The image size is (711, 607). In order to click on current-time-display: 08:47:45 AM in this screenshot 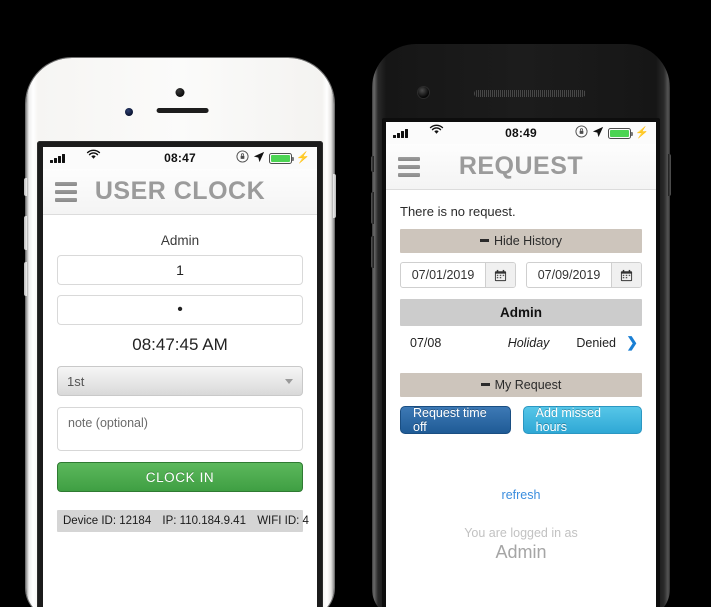, I will do `click(180, 344)`.